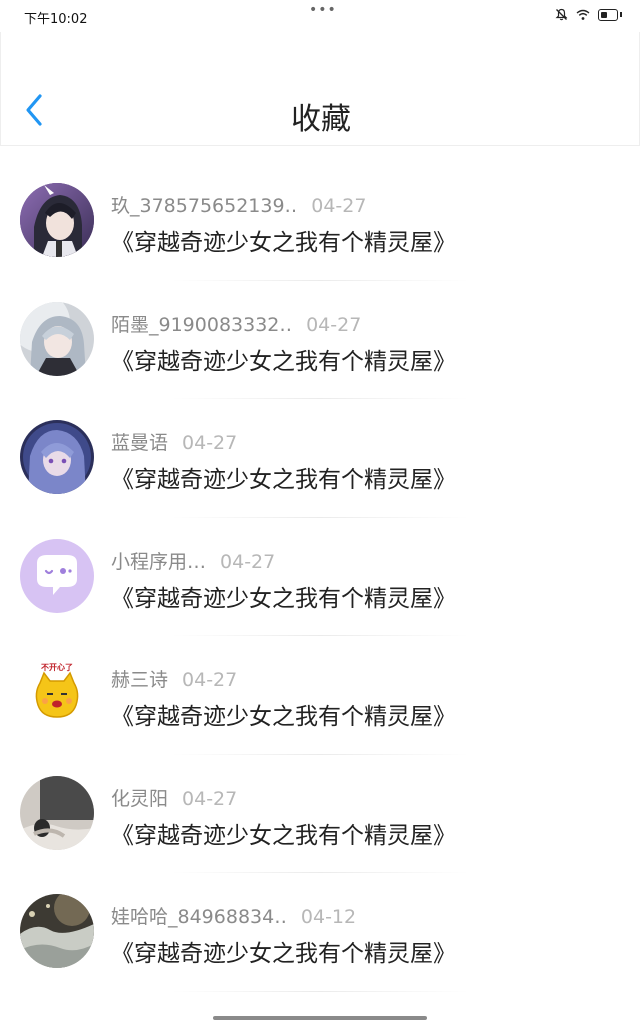 This screenshot has width=640, height=1024. I want to click on user-name: 化灵阳, so click(139, 799).